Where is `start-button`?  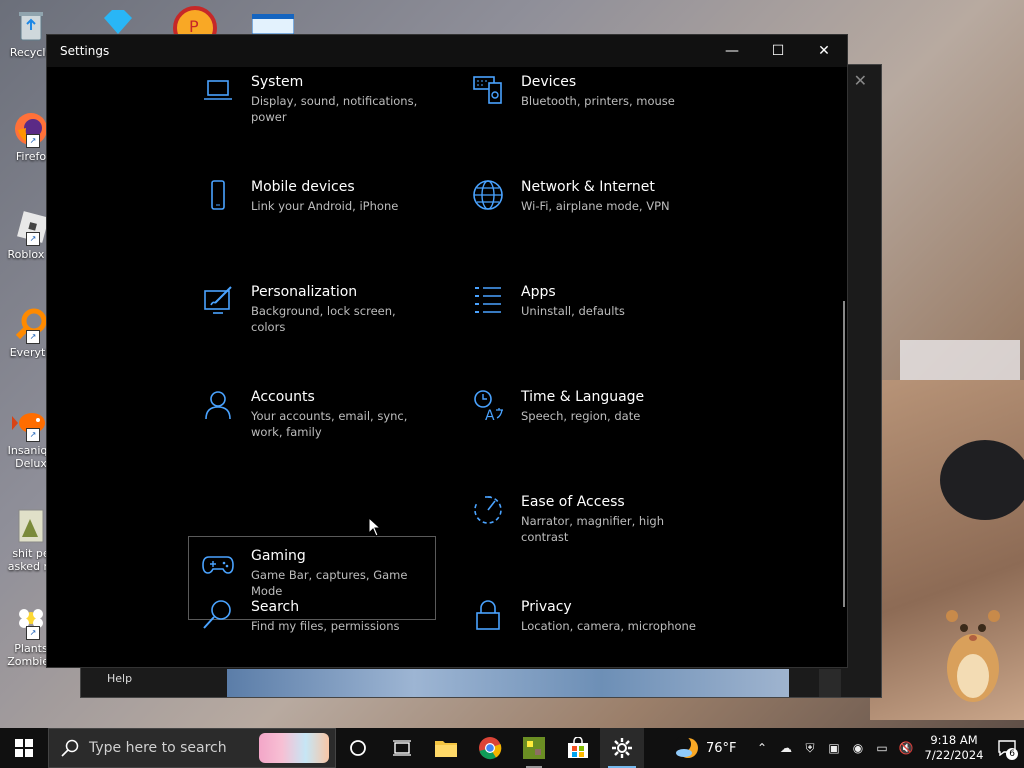
start-button is located at coordinates (24, 748).